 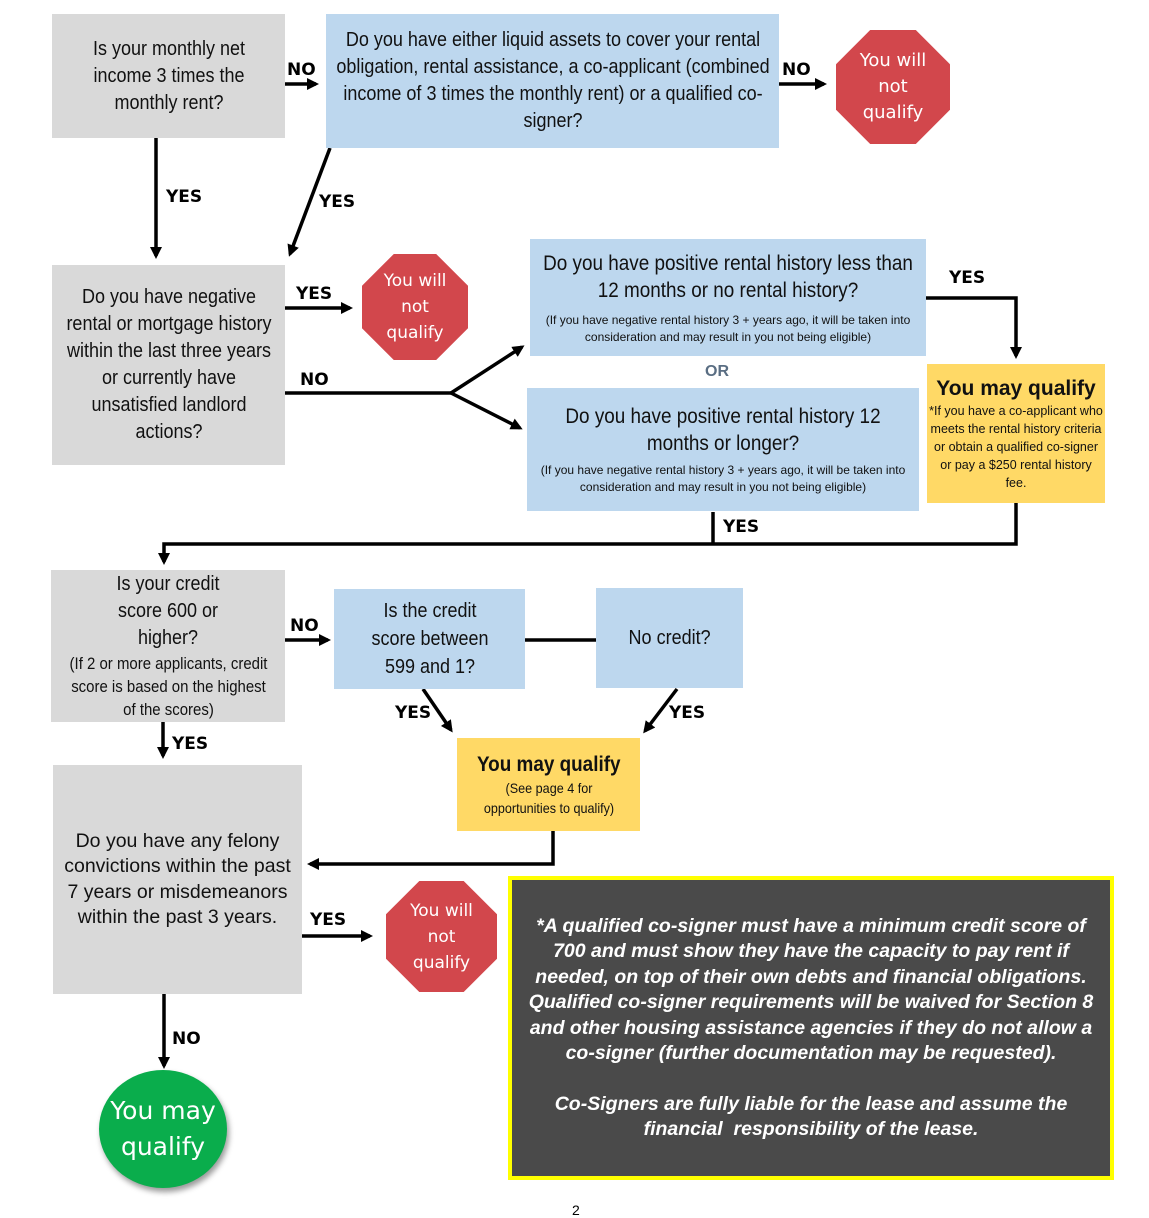 I want to click on no-credit-question-text: No credit?, so click(x=669, y=637).